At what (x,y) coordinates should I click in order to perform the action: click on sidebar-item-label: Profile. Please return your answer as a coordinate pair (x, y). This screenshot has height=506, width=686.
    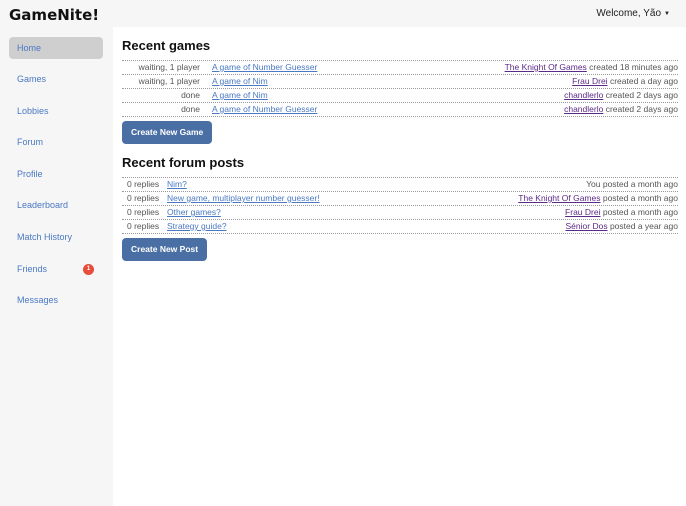
    Looking at the image, I should click on (30, 174).